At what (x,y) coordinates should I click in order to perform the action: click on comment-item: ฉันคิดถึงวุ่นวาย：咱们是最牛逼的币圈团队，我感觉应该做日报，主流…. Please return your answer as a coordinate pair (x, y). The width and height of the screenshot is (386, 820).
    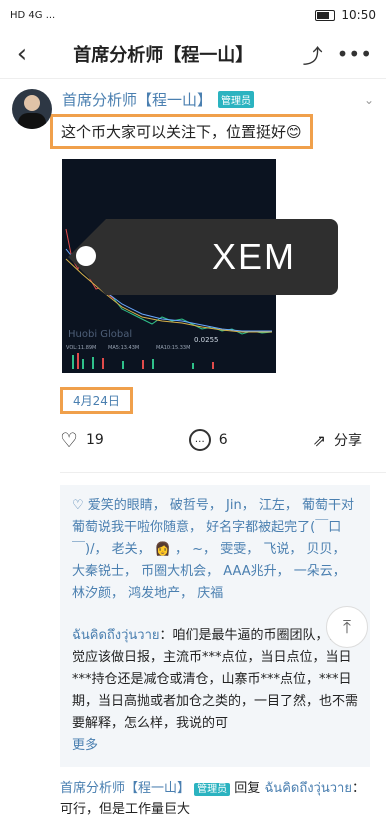
    Looking at the image, I should click on (215, 691).